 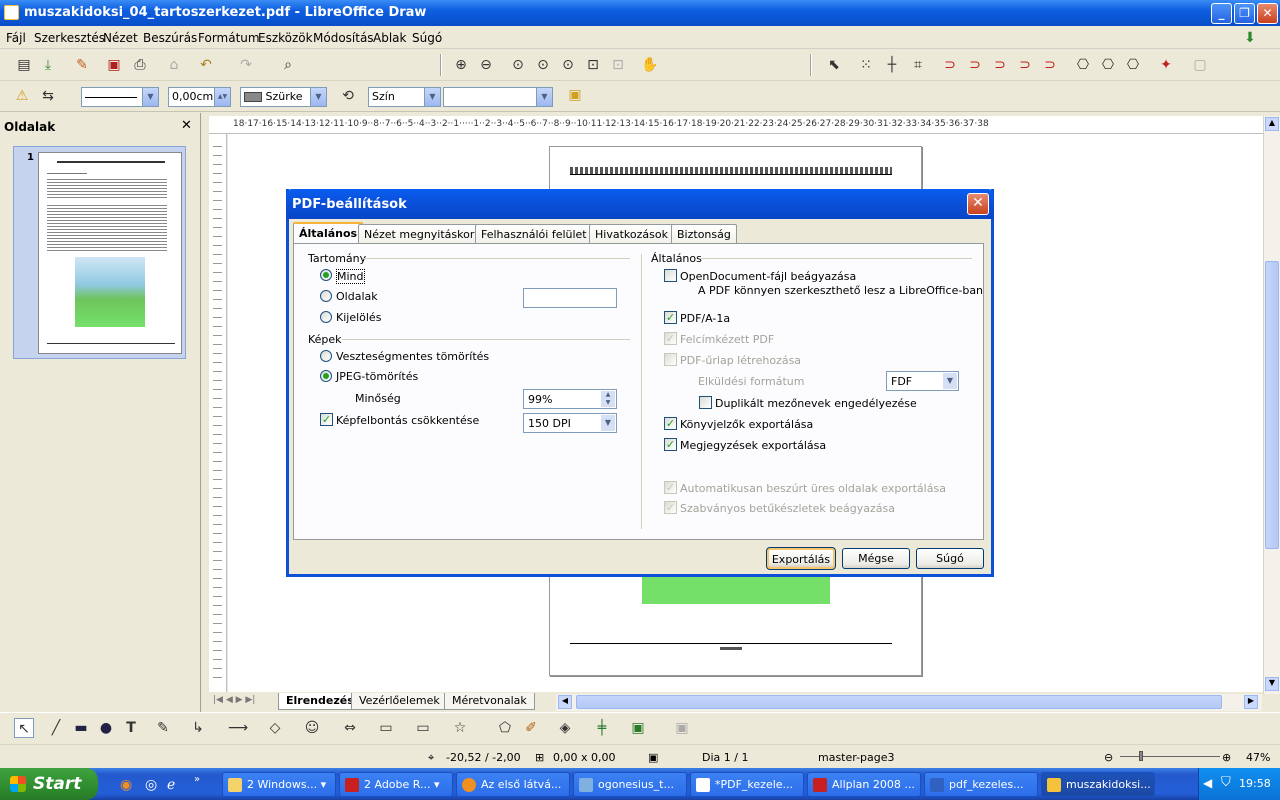 What do you see at coordinates (498, 97) in the screenshot?
I see `fill-value-select: ▼` at bounding box center [498, 97].